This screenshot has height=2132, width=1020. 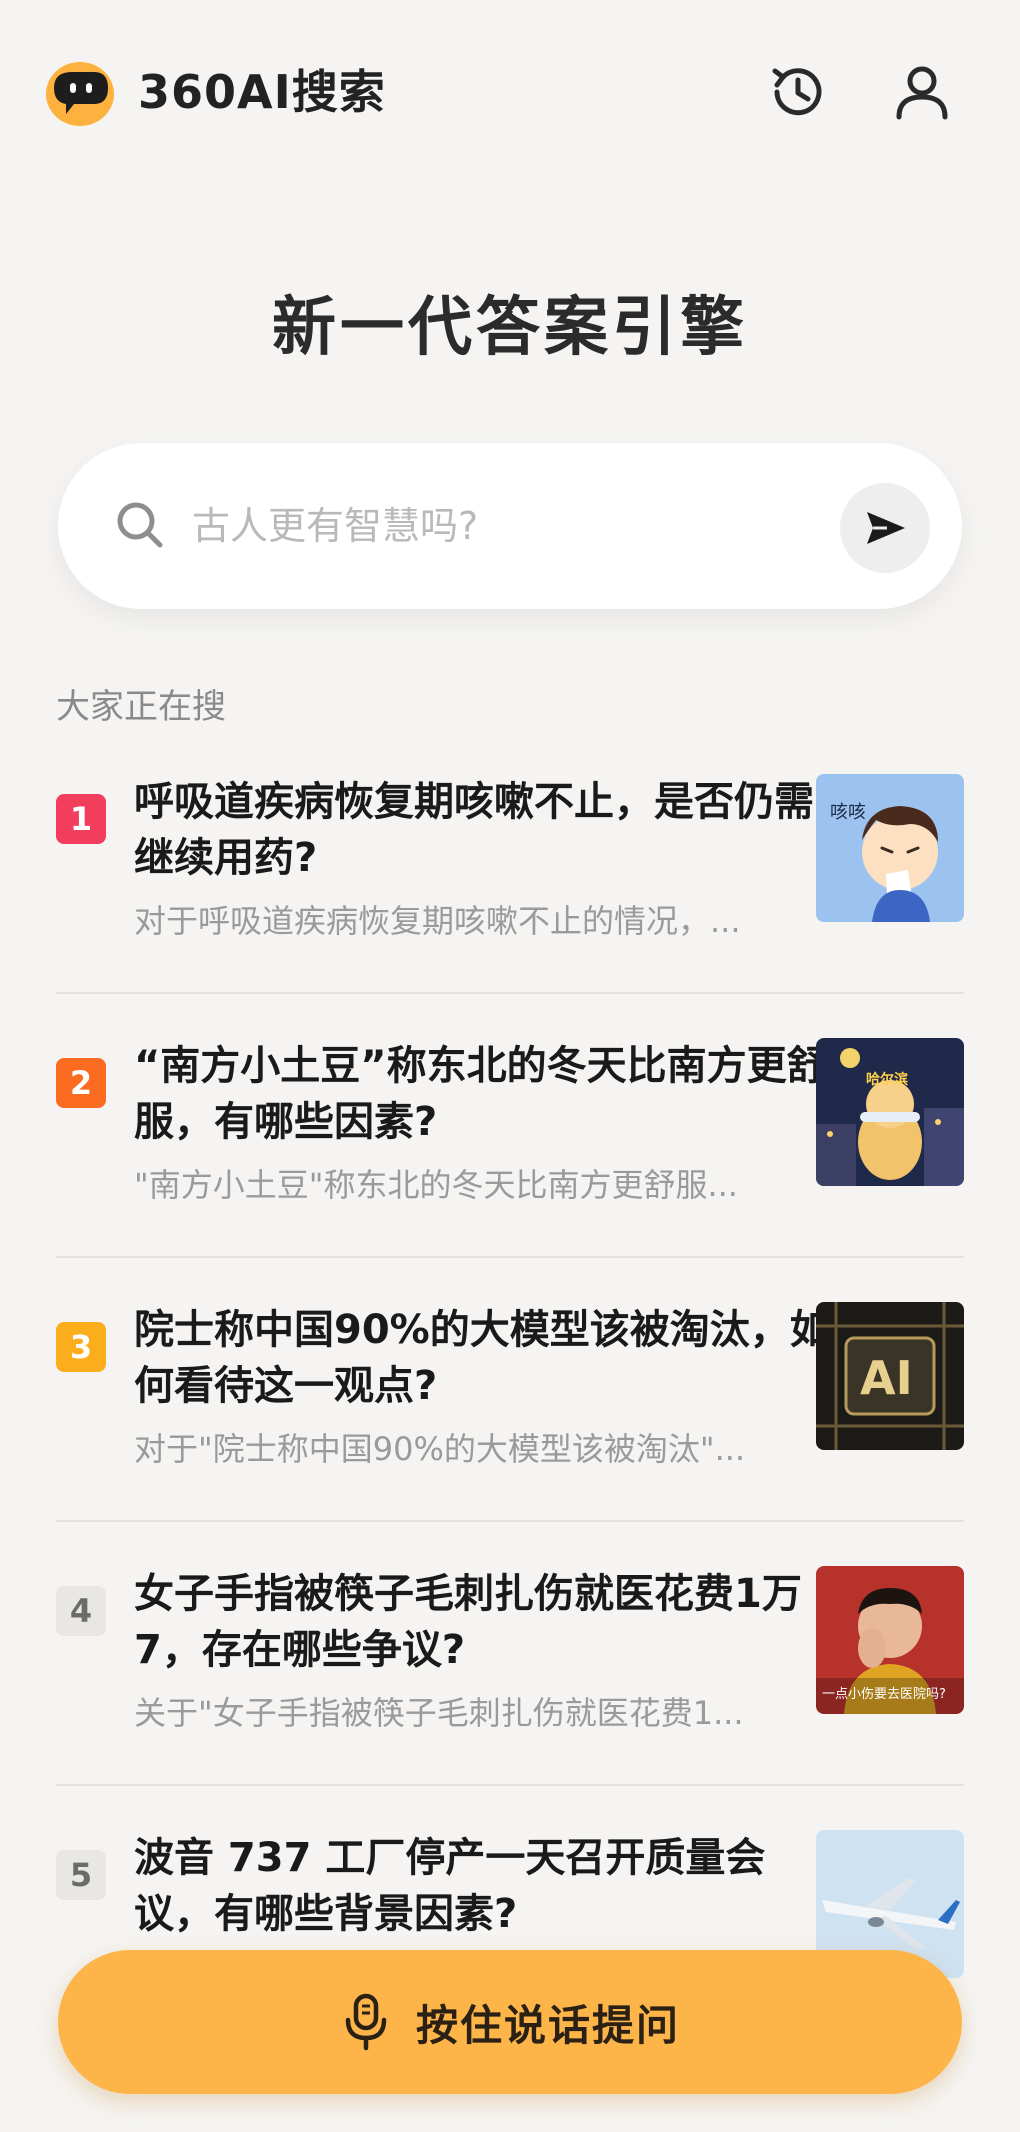 What do you see at coordinates (510, 328) in the screenshot?
I see `hero-title: 新一代答案引擎` at bounding box center [510, 328].